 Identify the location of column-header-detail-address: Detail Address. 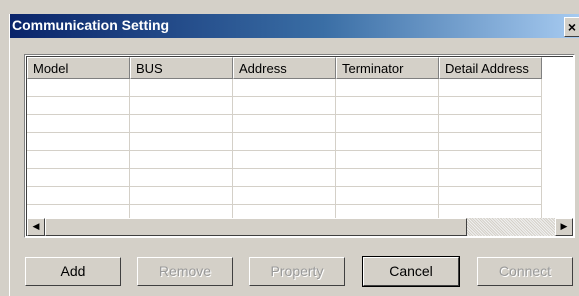
(490, 68).